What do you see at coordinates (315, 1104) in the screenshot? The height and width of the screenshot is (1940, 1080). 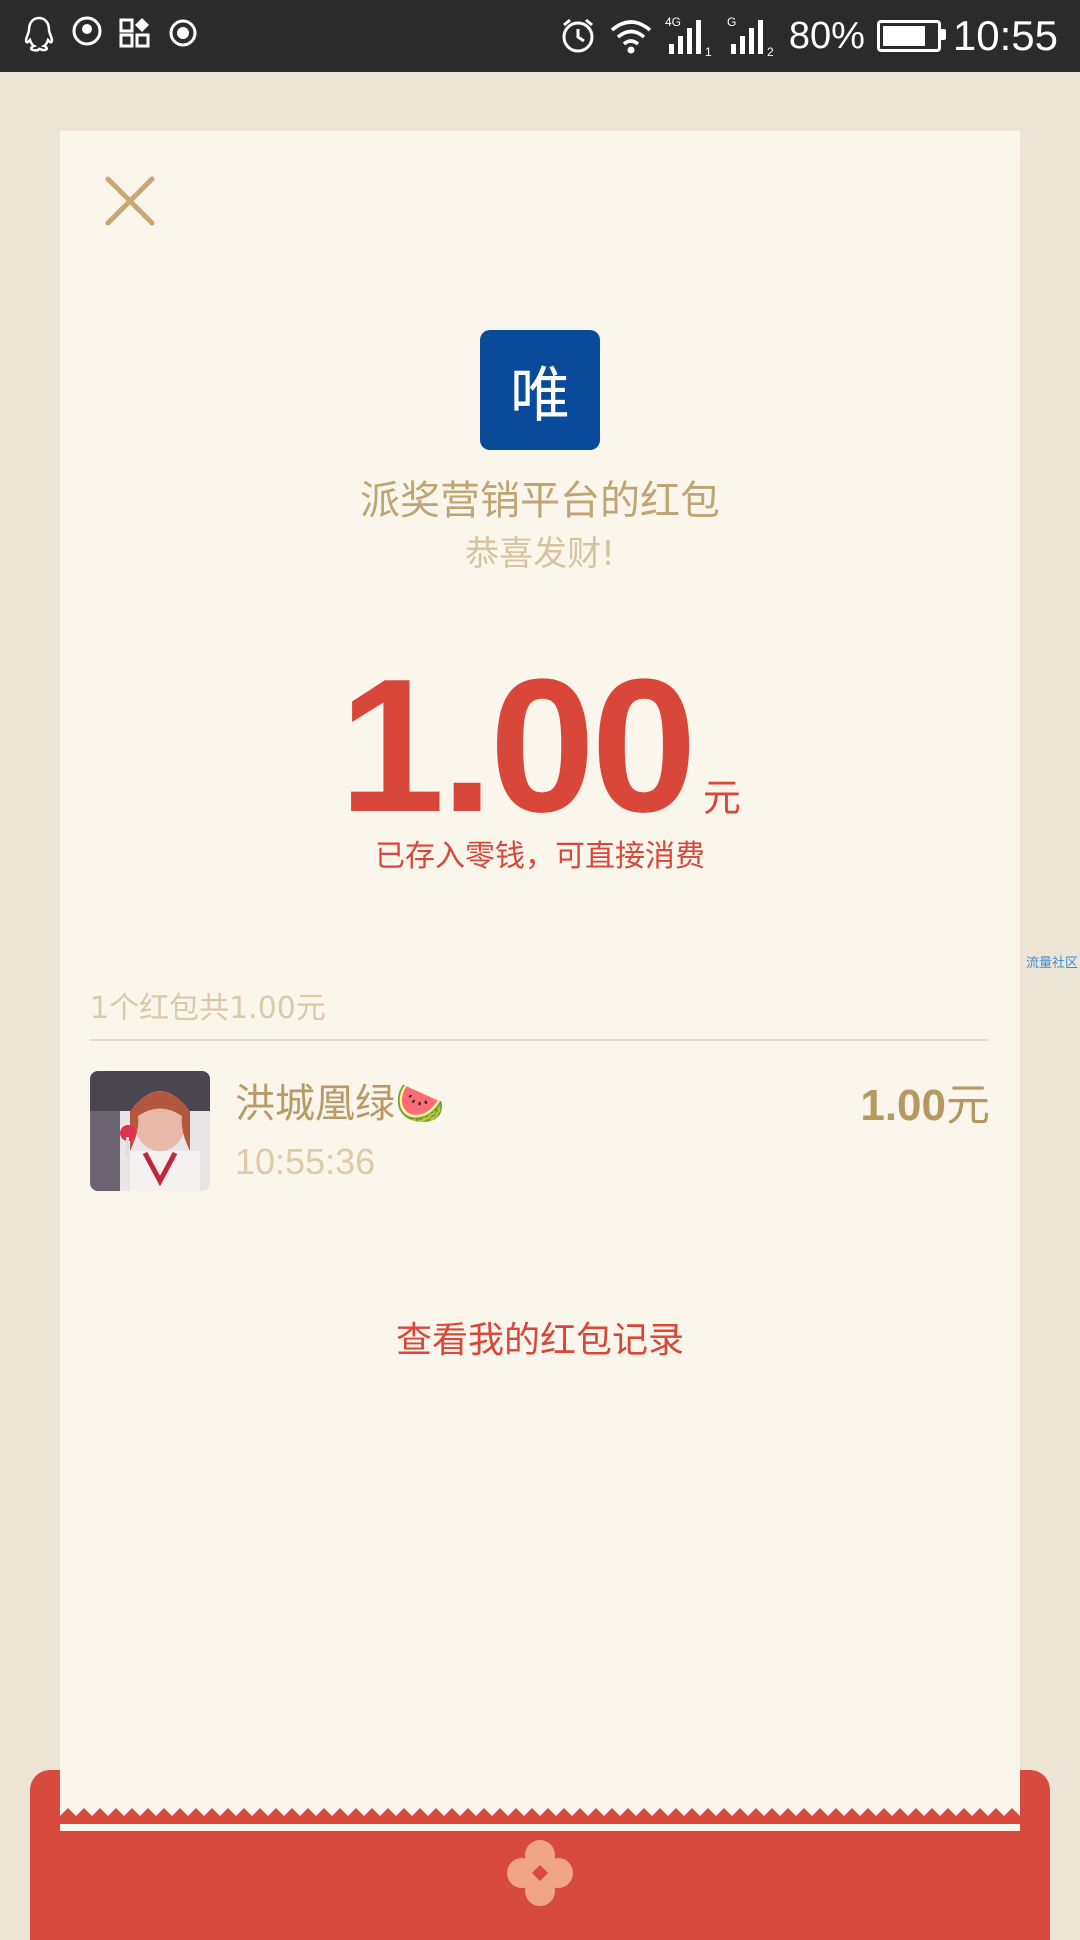 I see `recipient-name-text: 洪城凰绿` at bounding box center [315, 1104].